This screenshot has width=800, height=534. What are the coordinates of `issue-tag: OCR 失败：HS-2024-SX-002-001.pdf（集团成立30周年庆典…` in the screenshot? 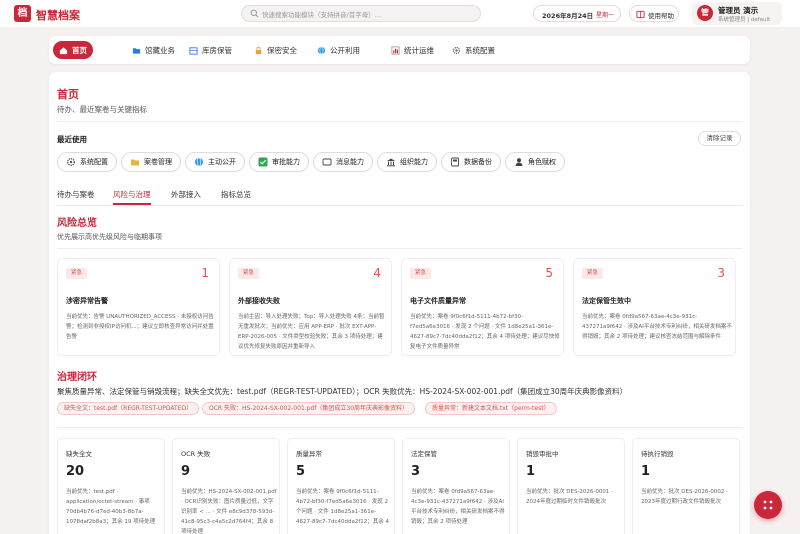 It's located at (309, 408).